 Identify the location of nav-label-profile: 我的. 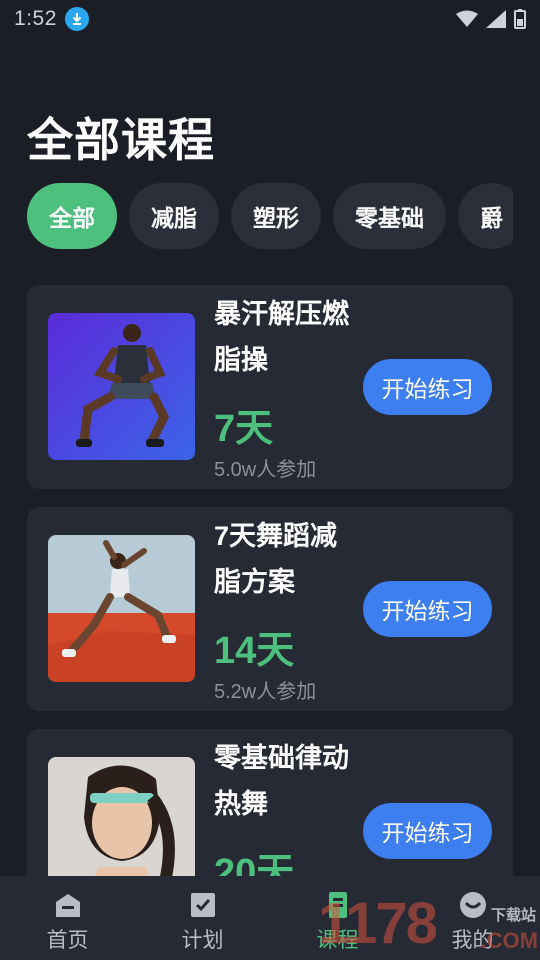
(472, 940).